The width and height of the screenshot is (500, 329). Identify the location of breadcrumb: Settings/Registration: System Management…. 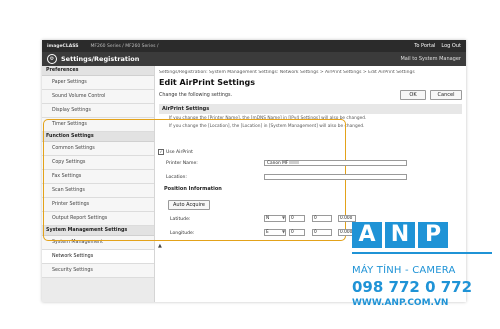
(287, 72).